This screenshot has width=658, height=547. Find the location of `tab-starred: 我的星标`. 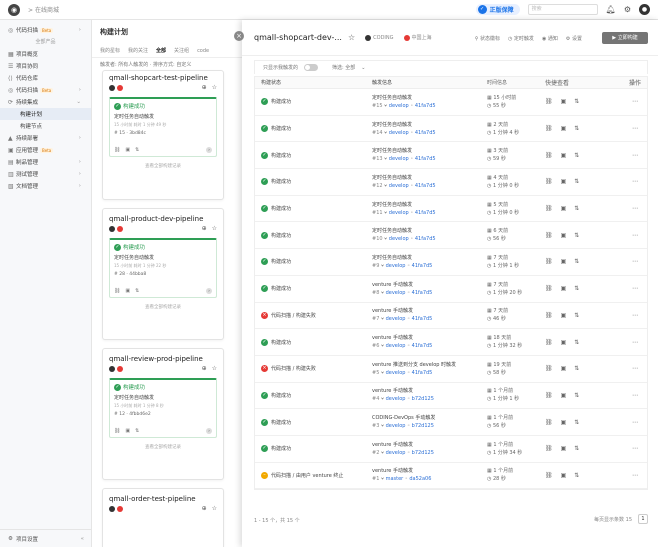

tab-starred: 我的星标 is located at coordinates (110, 50).